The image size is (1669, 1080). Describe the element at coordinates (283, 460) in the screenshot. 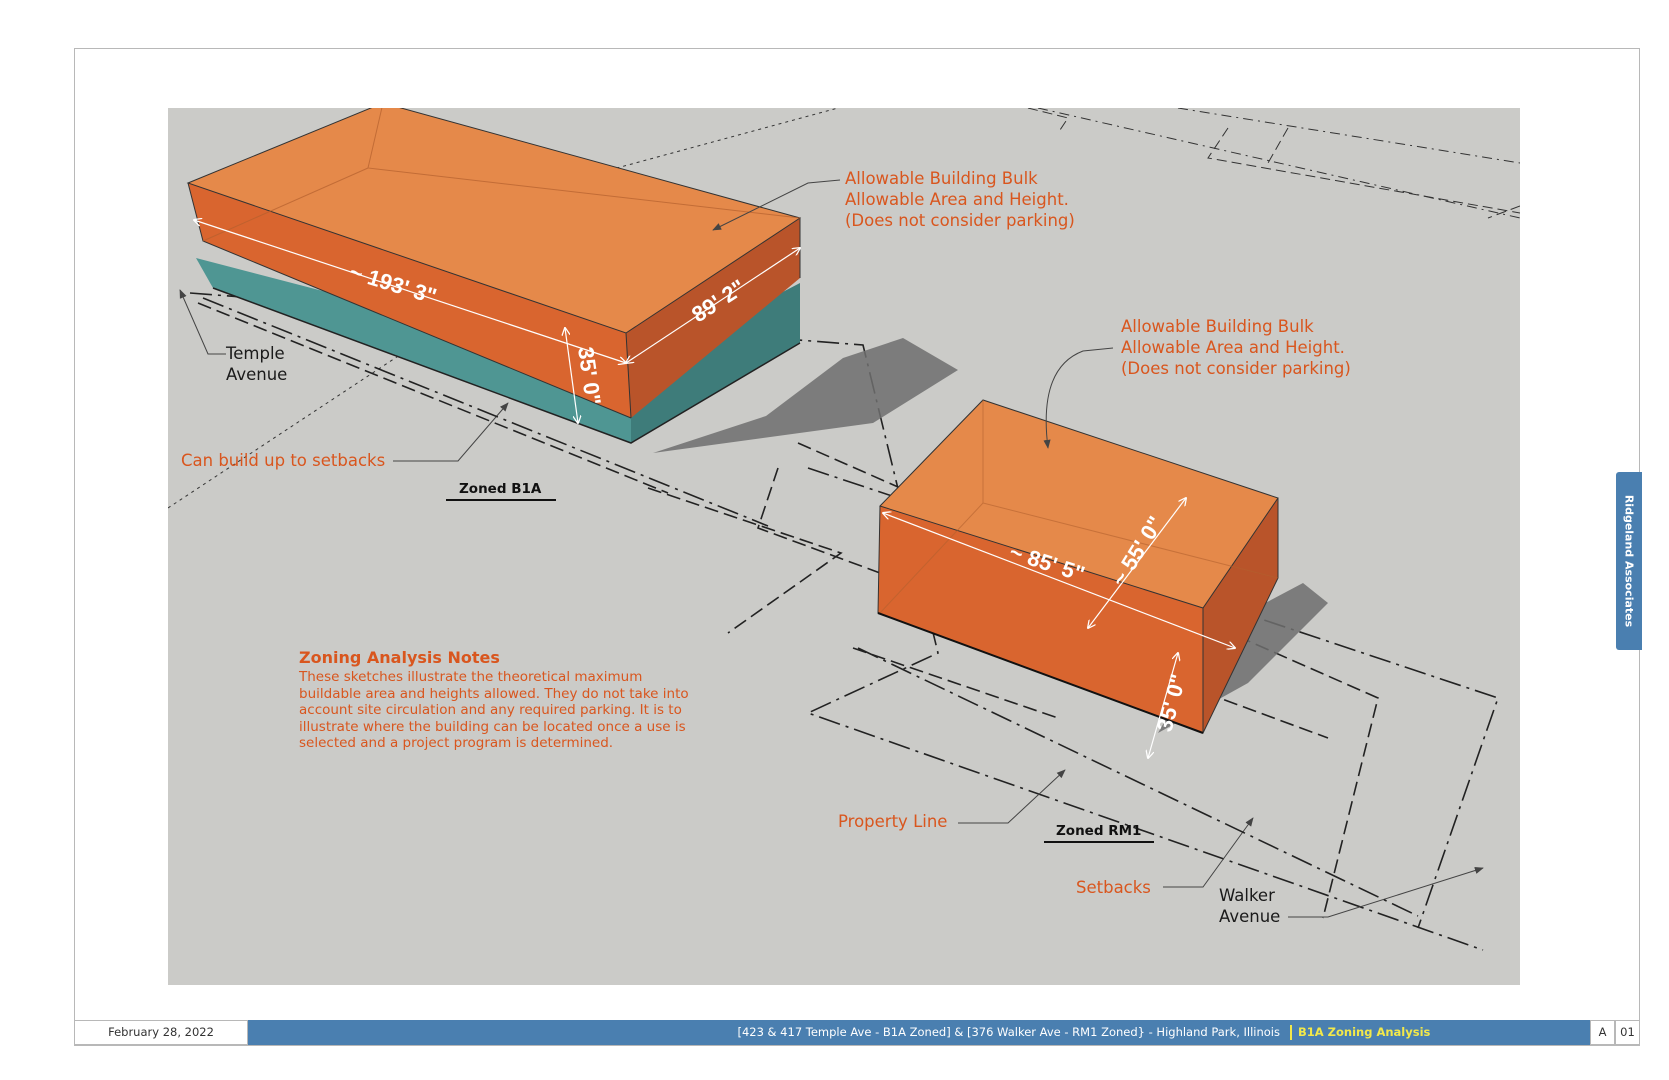

I see `setbacks-note: Can build up to setbacks` at that location.